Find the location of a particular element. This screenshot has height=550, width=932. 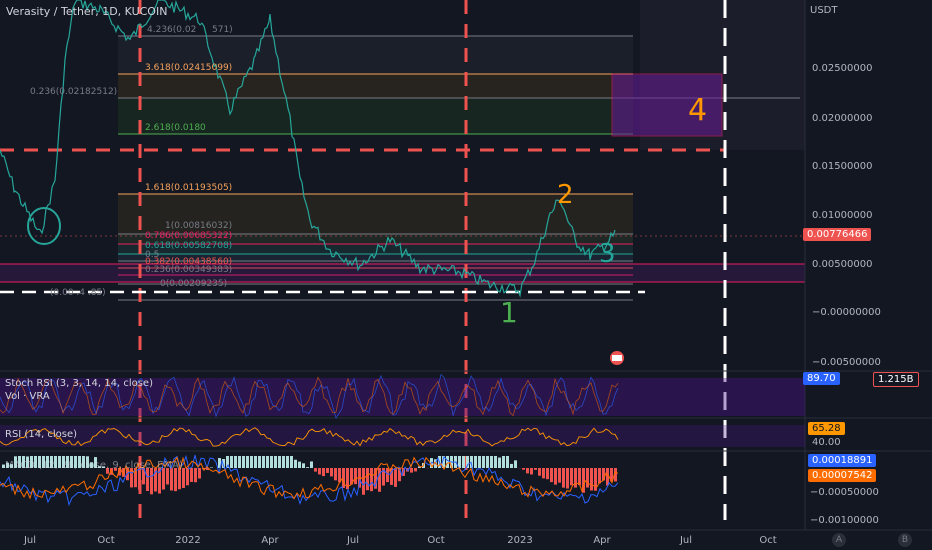

fib-label-0: 0(0.00209235) is located at coordinates (193, 284).